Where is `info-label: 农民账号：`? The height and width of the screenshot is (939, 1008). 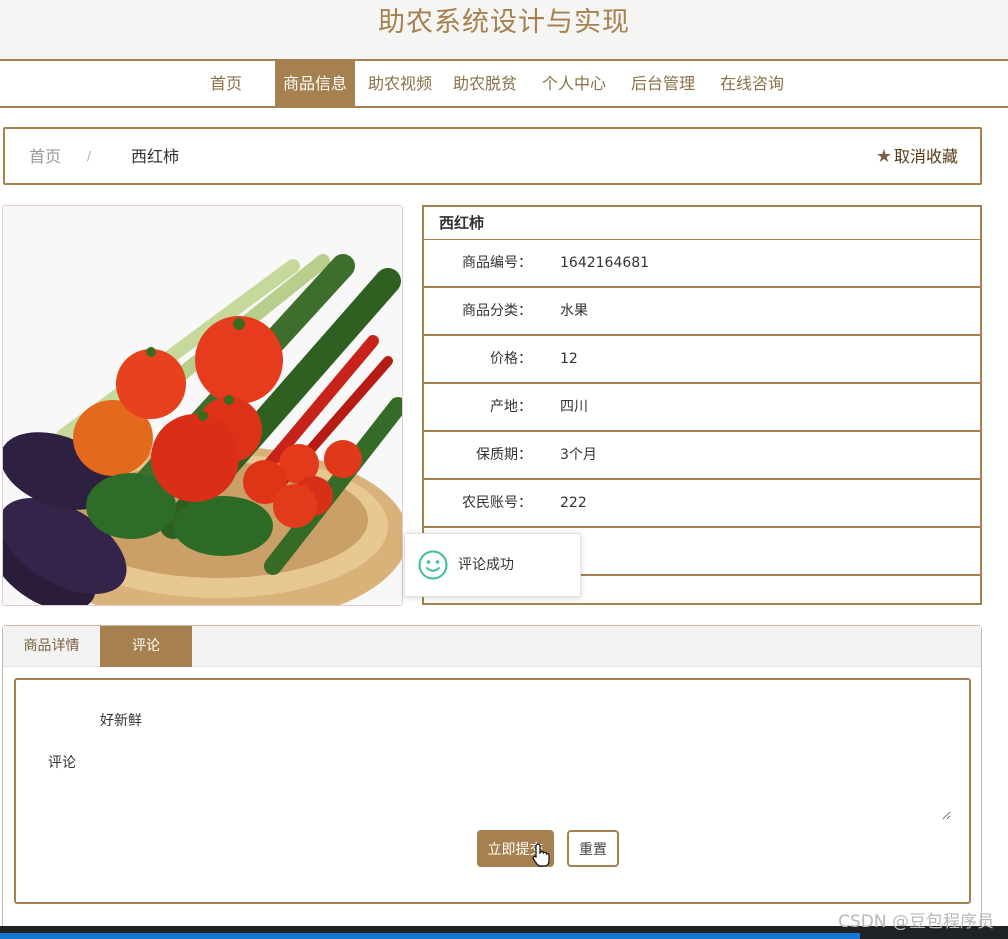
info-label: 农民账号： is located at coordinates (497, 503).